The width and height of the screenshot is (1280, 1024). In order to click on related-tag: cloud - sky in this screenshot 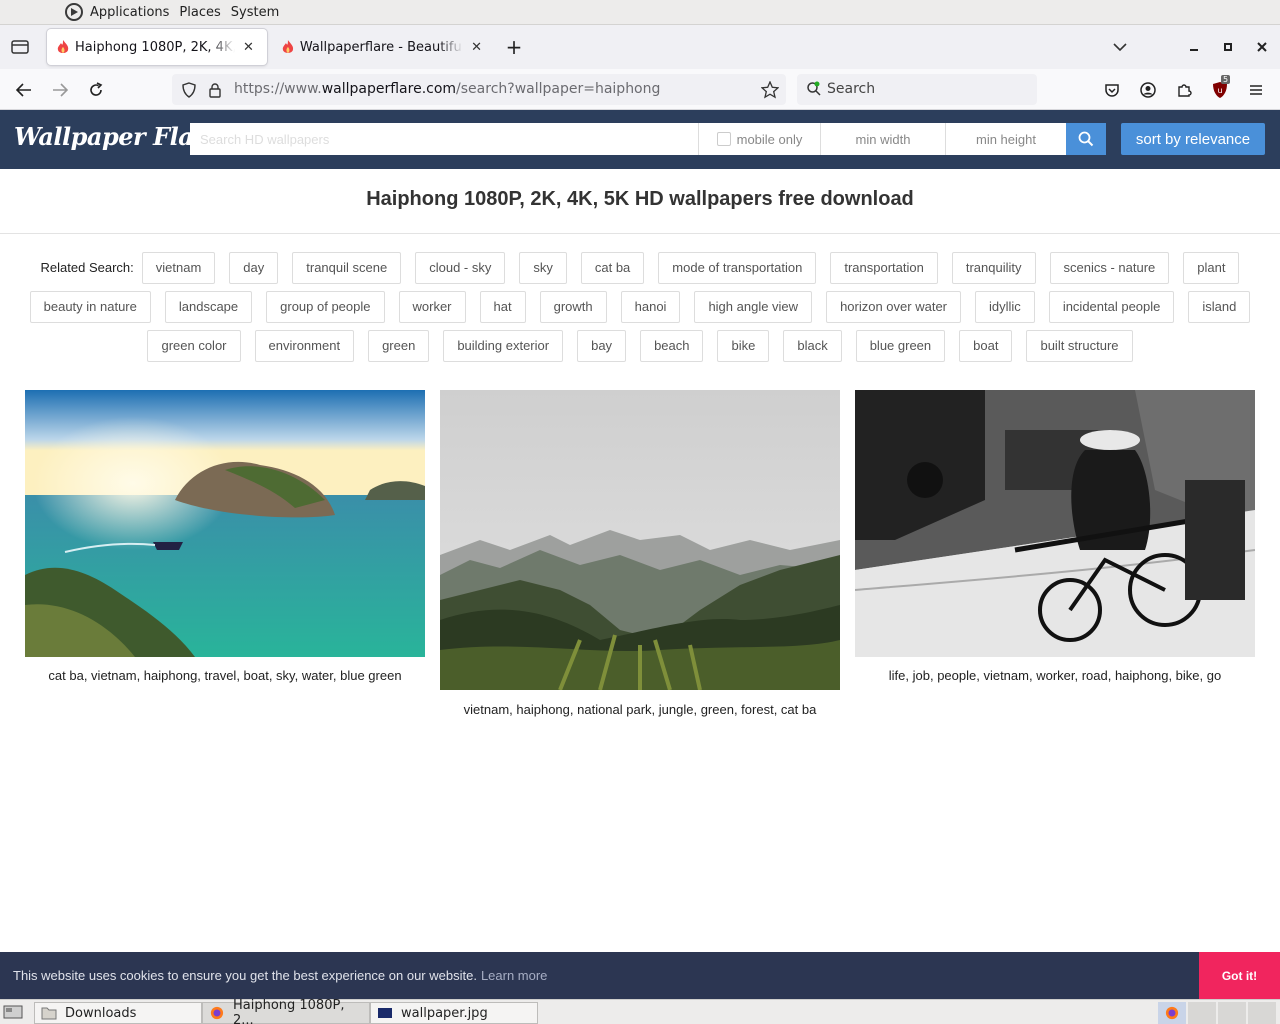, I will do `click(460, 268)`.